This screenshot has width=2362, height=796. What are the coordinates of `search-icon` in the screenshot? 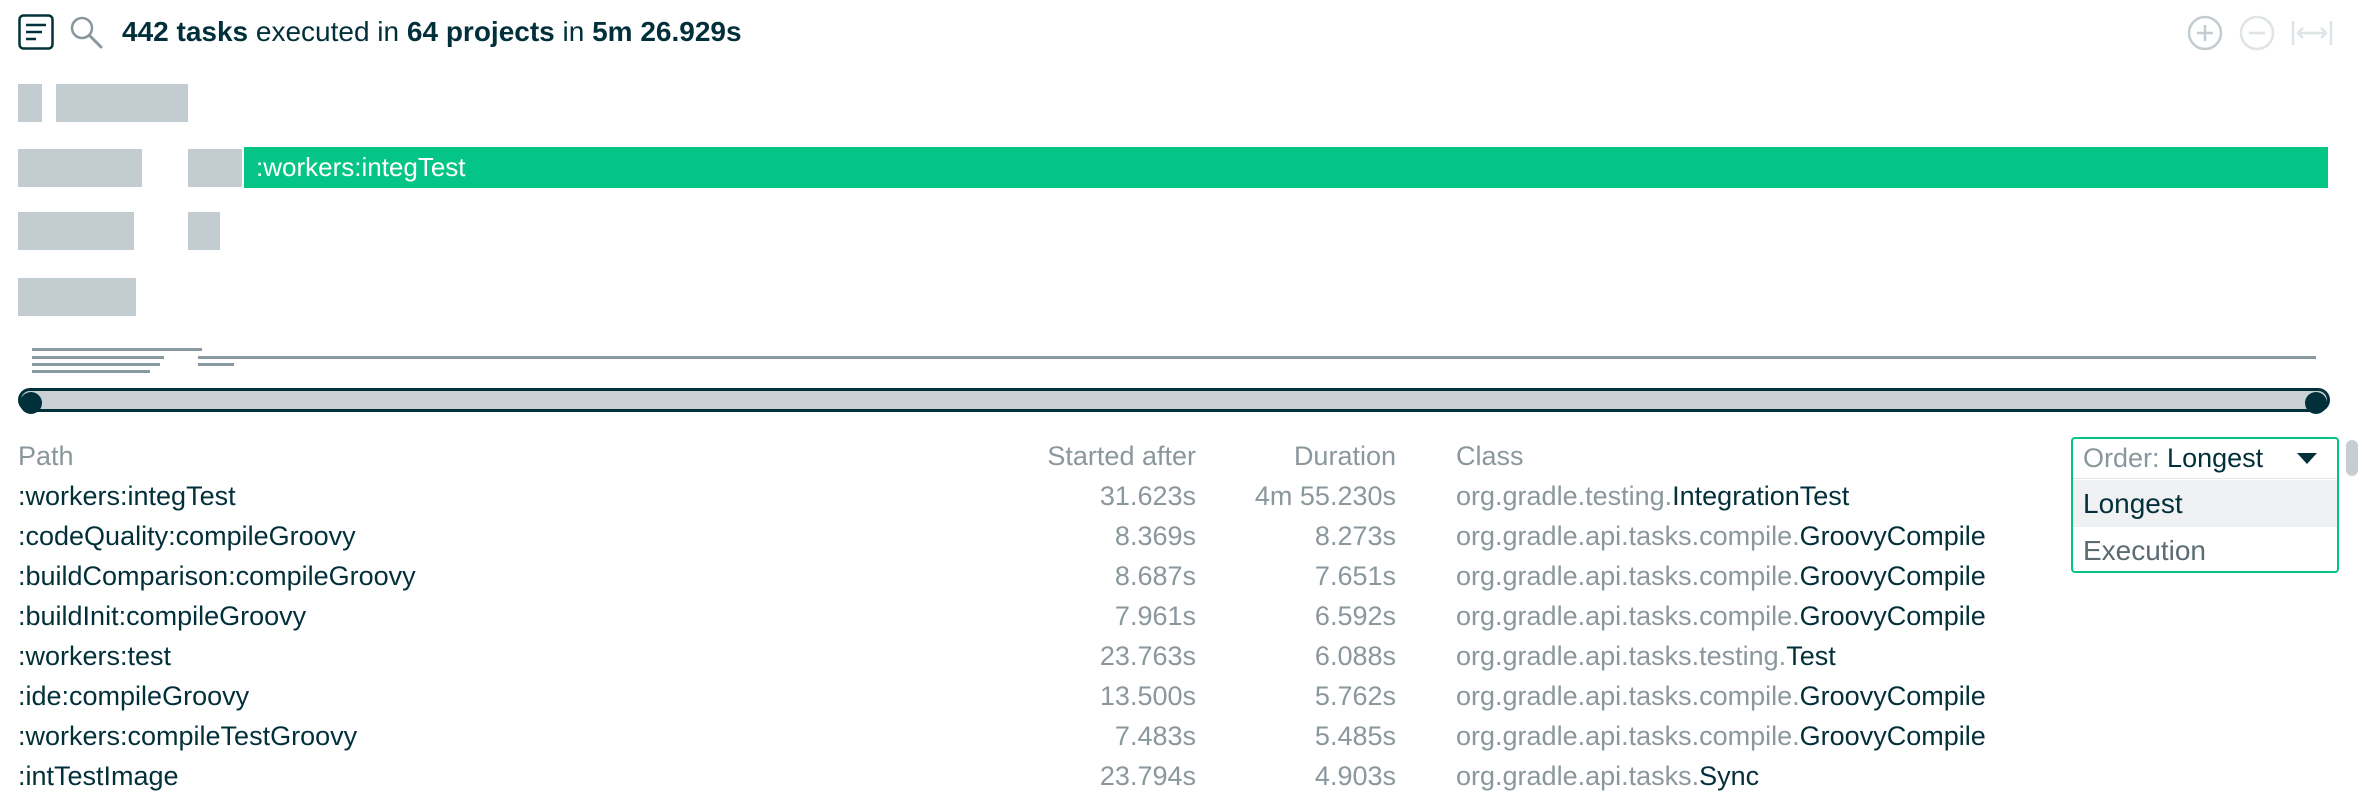 It's located at (86, 32).